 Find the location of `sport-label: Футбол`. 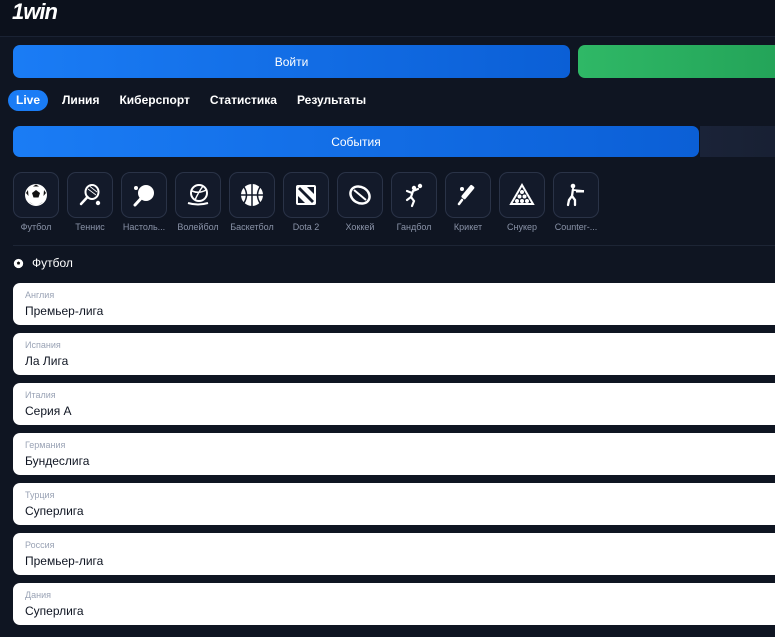

sport-label: Футбол is located at coordinates (36, 227).